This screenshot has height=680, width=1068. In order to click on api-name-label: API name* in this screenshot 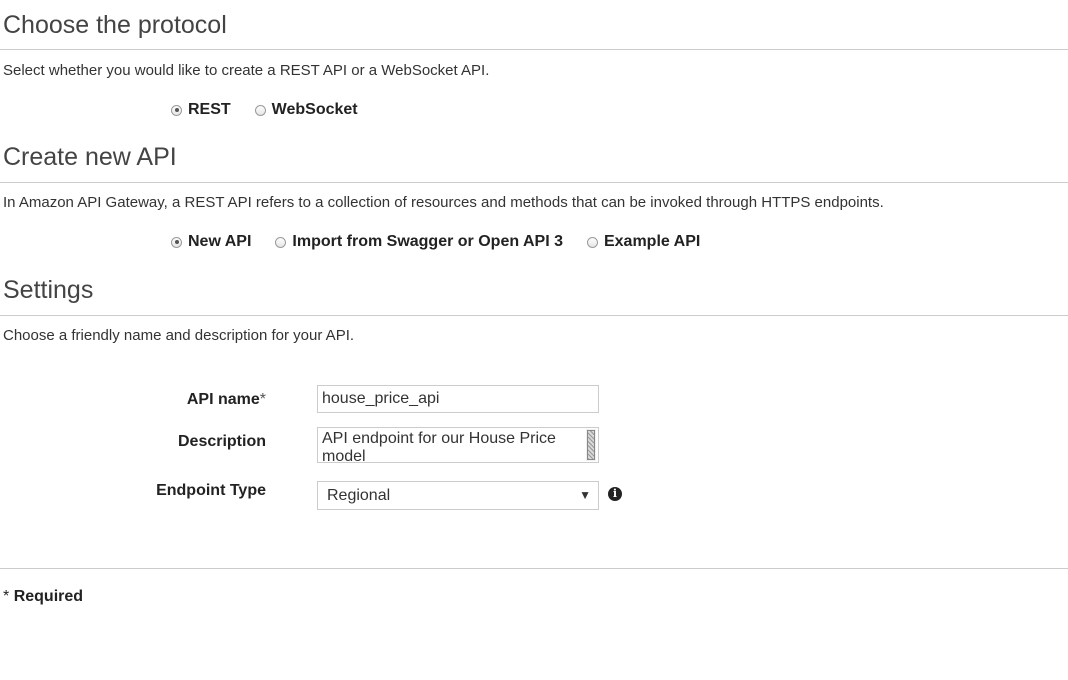, I will do `click(166, 400)`.